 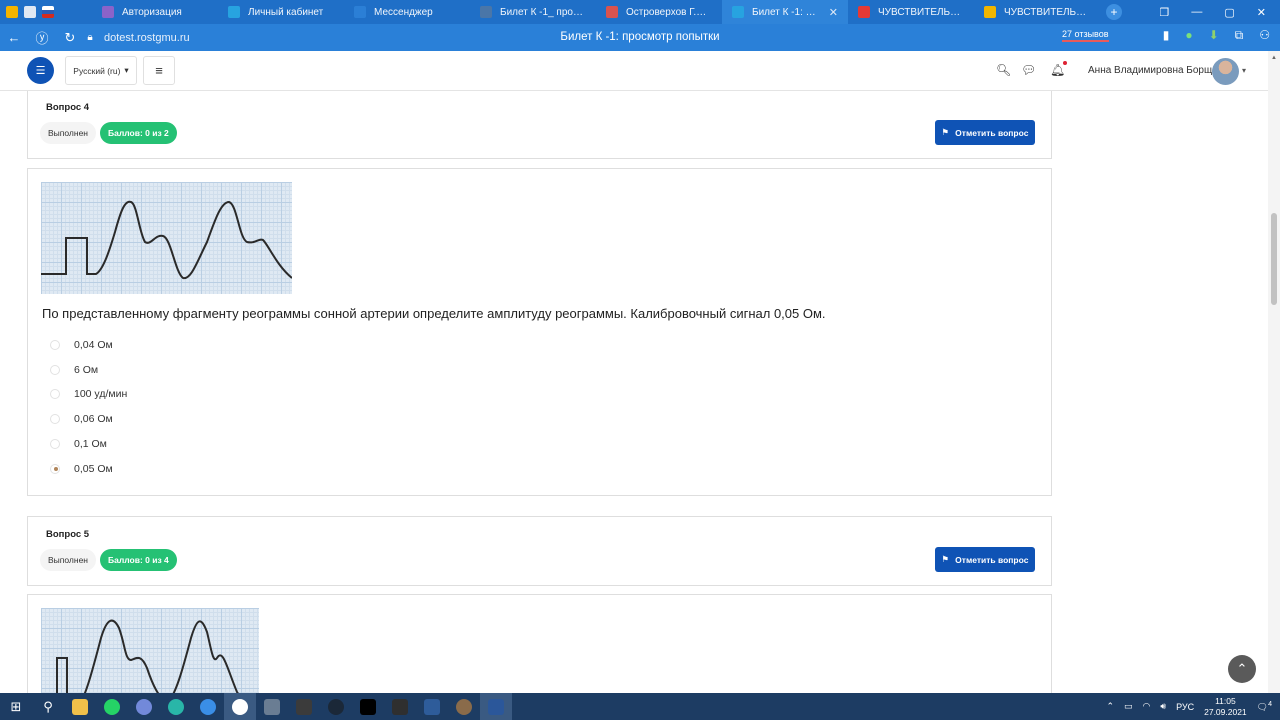 I want to click on browser-tab: Личный кабинет, so click(x=281, y=12).